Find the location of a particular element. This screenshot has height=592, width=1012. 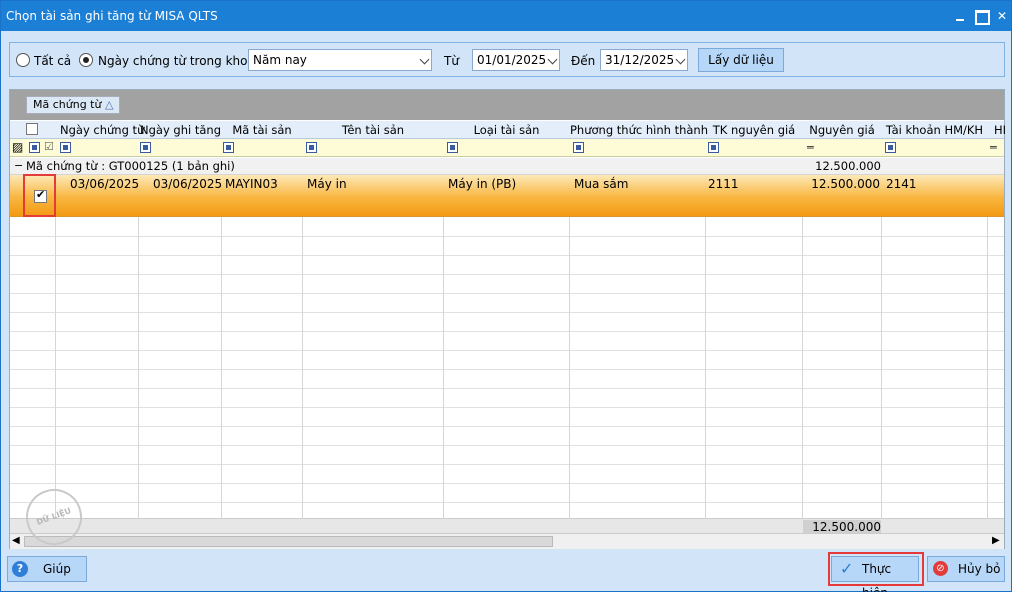

col-tk-nguyen-gia: TK nguyên giá is located at coordinates (754, 130).